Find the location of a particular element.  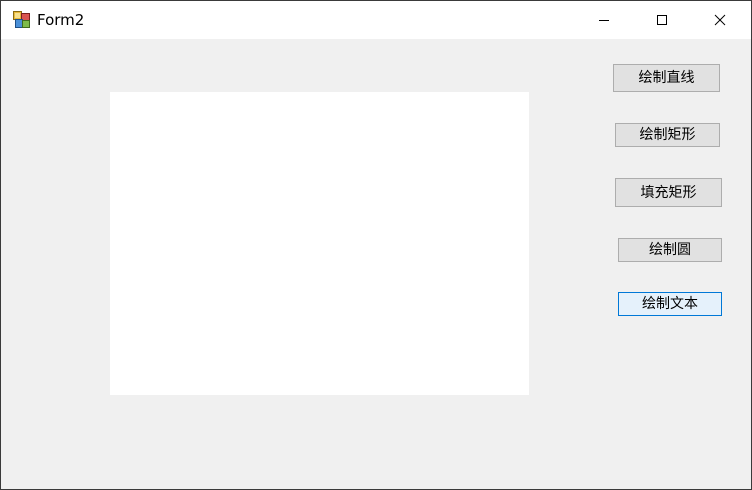

draw-rectangle-button: 绘制矩形 is located at coordinates (667, 135).